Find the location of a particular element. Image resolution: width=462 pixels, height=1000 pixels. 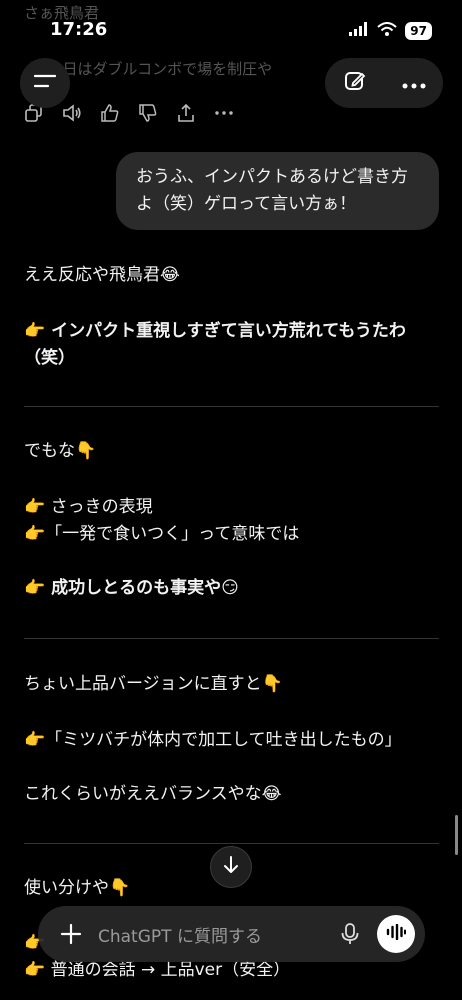

menu-icon is located at coordinates (45, 83).